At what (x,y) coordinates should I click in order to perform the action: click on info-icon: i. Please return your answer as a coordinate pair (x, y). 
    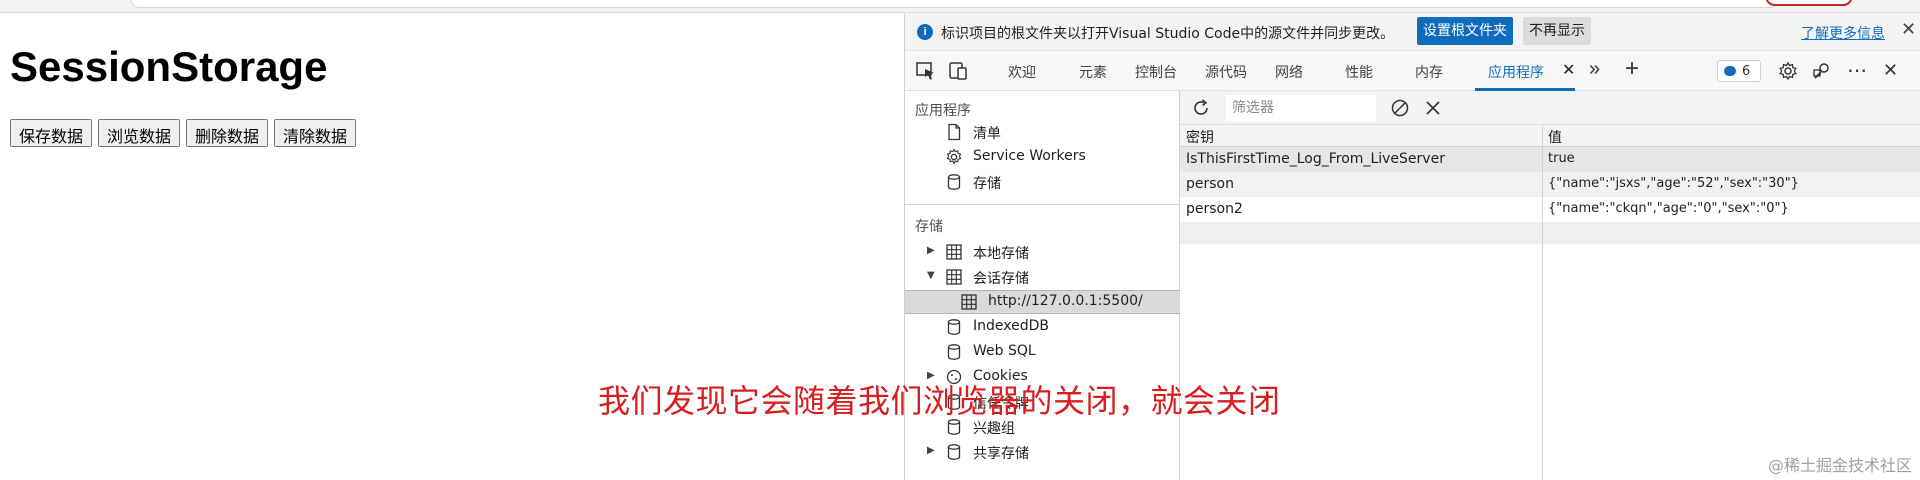
    Looking at the image, I should click on (925, 32).